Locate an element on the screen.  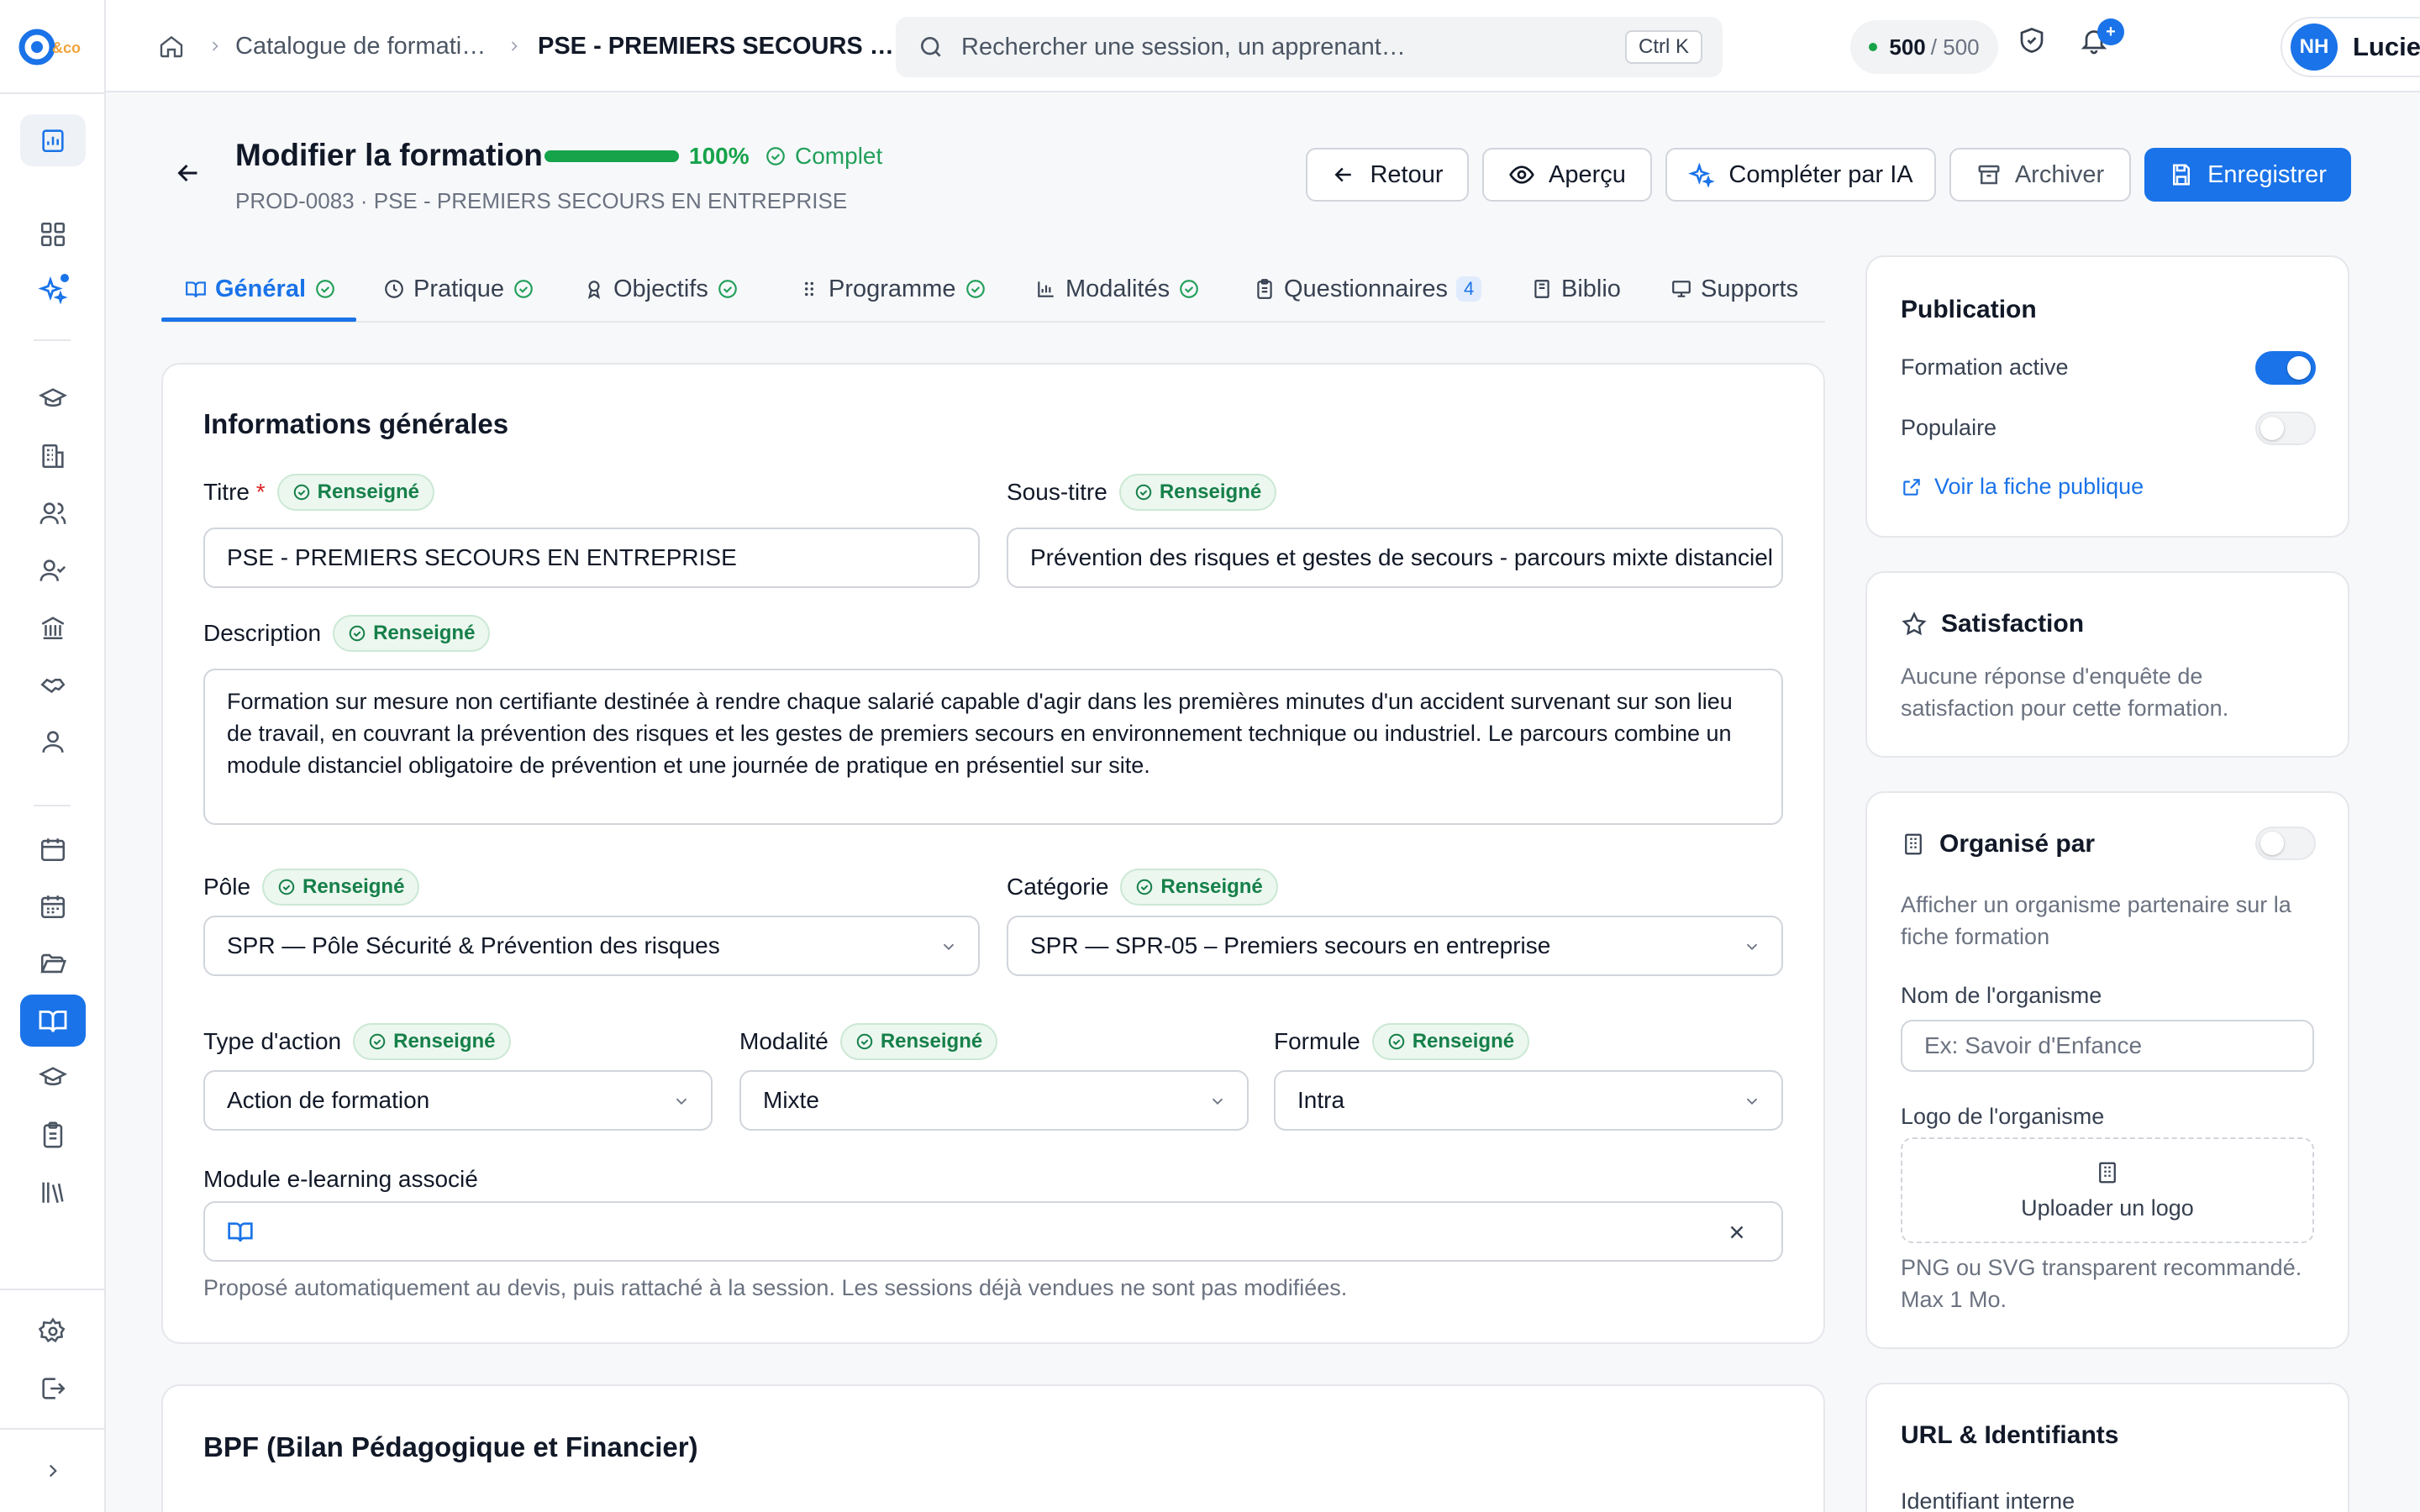
category-label: Catégorie Renseigné is located at coordinates (1142, 887).